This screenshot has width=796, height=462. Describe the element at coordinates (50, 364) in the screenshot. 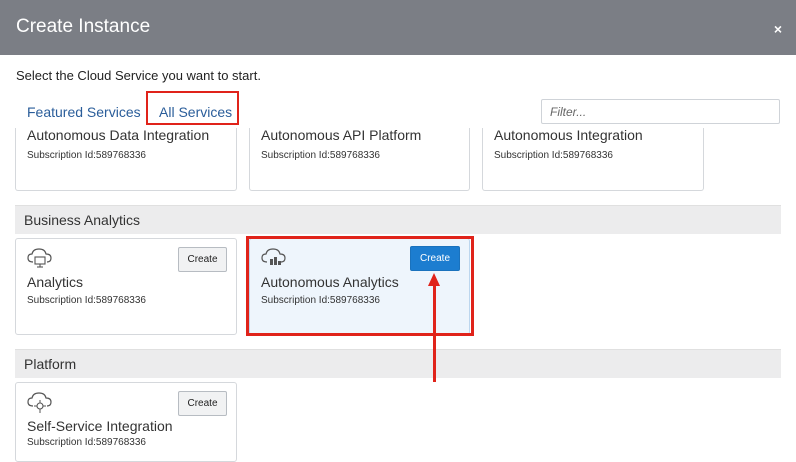

I see `section-title: Platform` at that location.